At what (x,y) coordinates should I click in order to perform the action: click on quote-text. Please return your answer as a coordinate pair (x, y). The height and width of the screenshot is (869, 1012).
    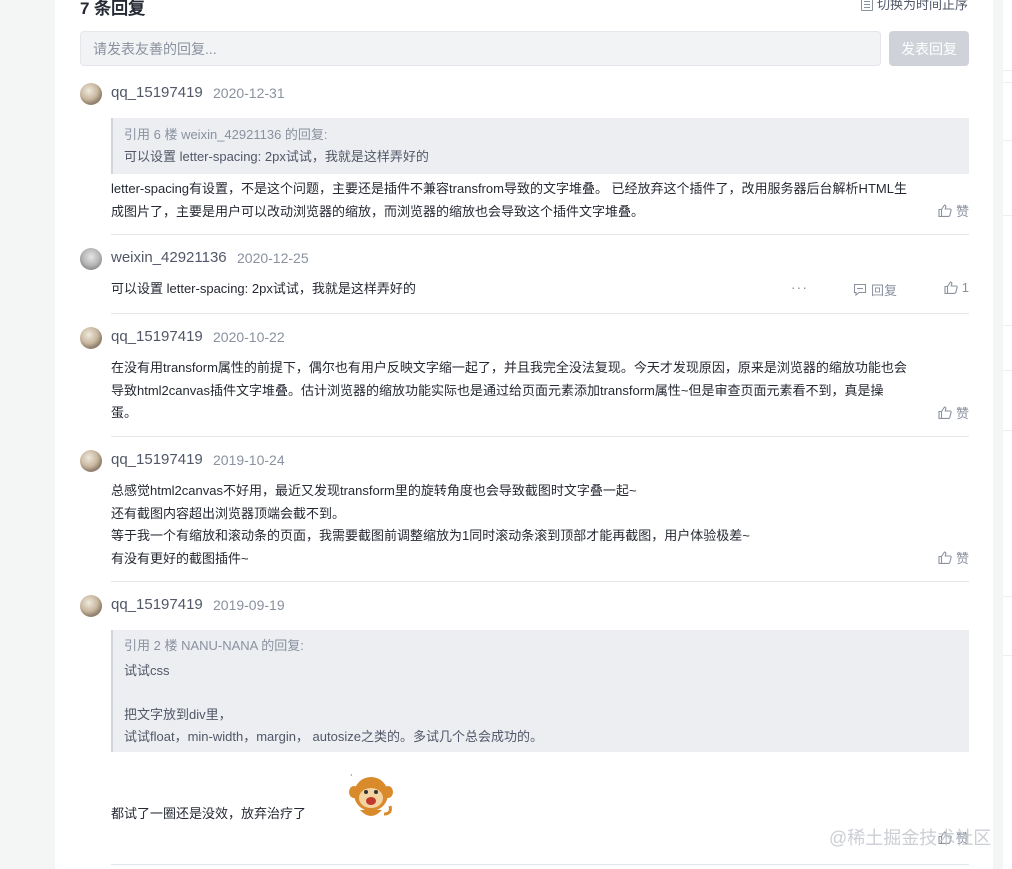
    Looking at the image, I should click on (546, 693).